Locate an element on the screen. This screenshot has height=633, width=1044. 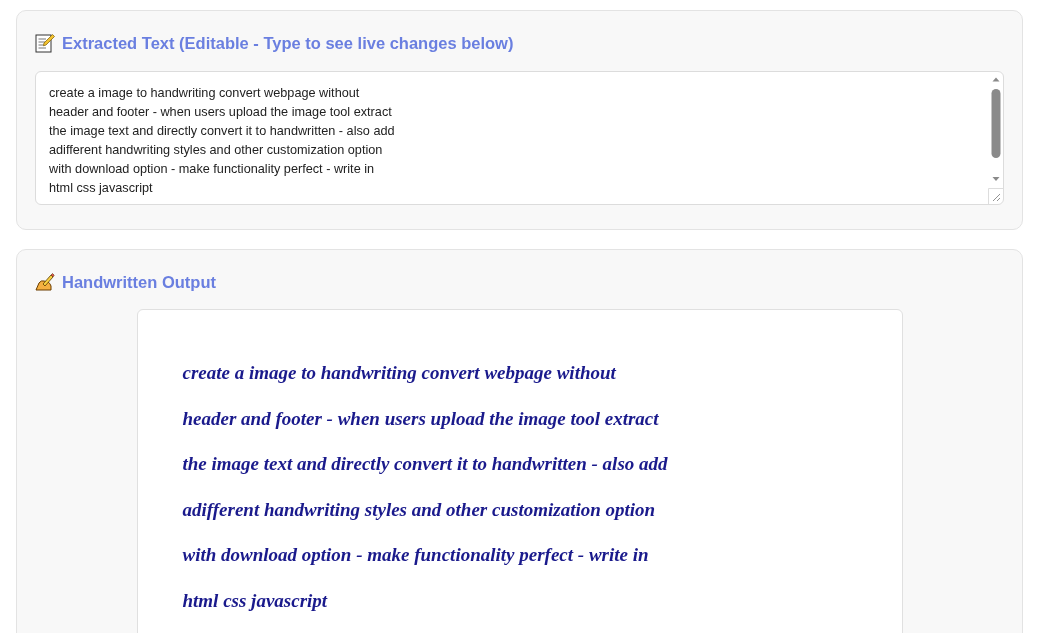
writing-hand-icon is located at coordinates (45, 282).